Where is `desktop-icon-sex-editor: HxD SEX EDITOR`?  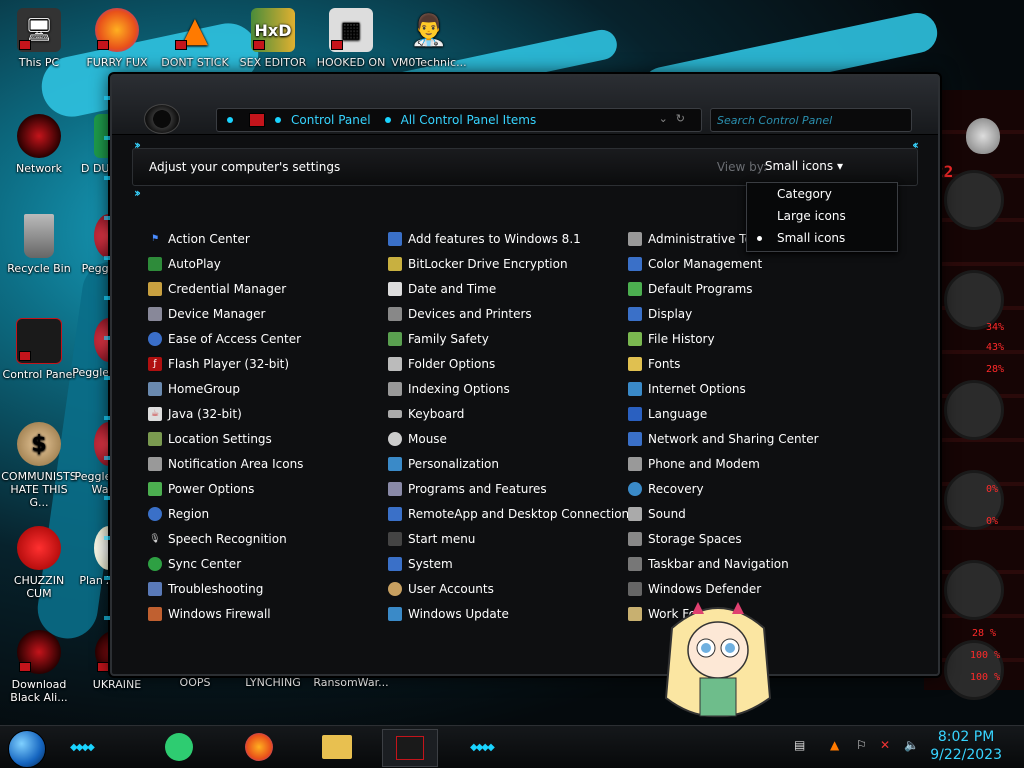 desktop-icon-sex-editor: HxD SEX EDITOR is located at coordinates (273, 38).